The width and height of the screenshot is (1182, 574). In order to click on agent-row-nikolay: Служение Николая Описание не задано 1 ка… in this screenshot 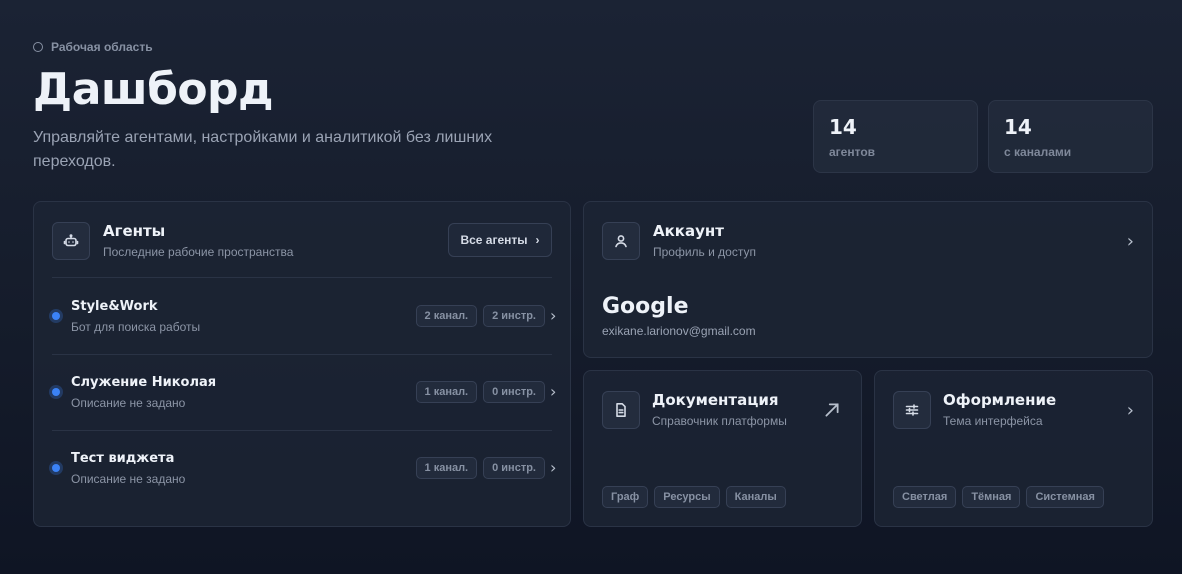, I will do `click(302, 392)`.